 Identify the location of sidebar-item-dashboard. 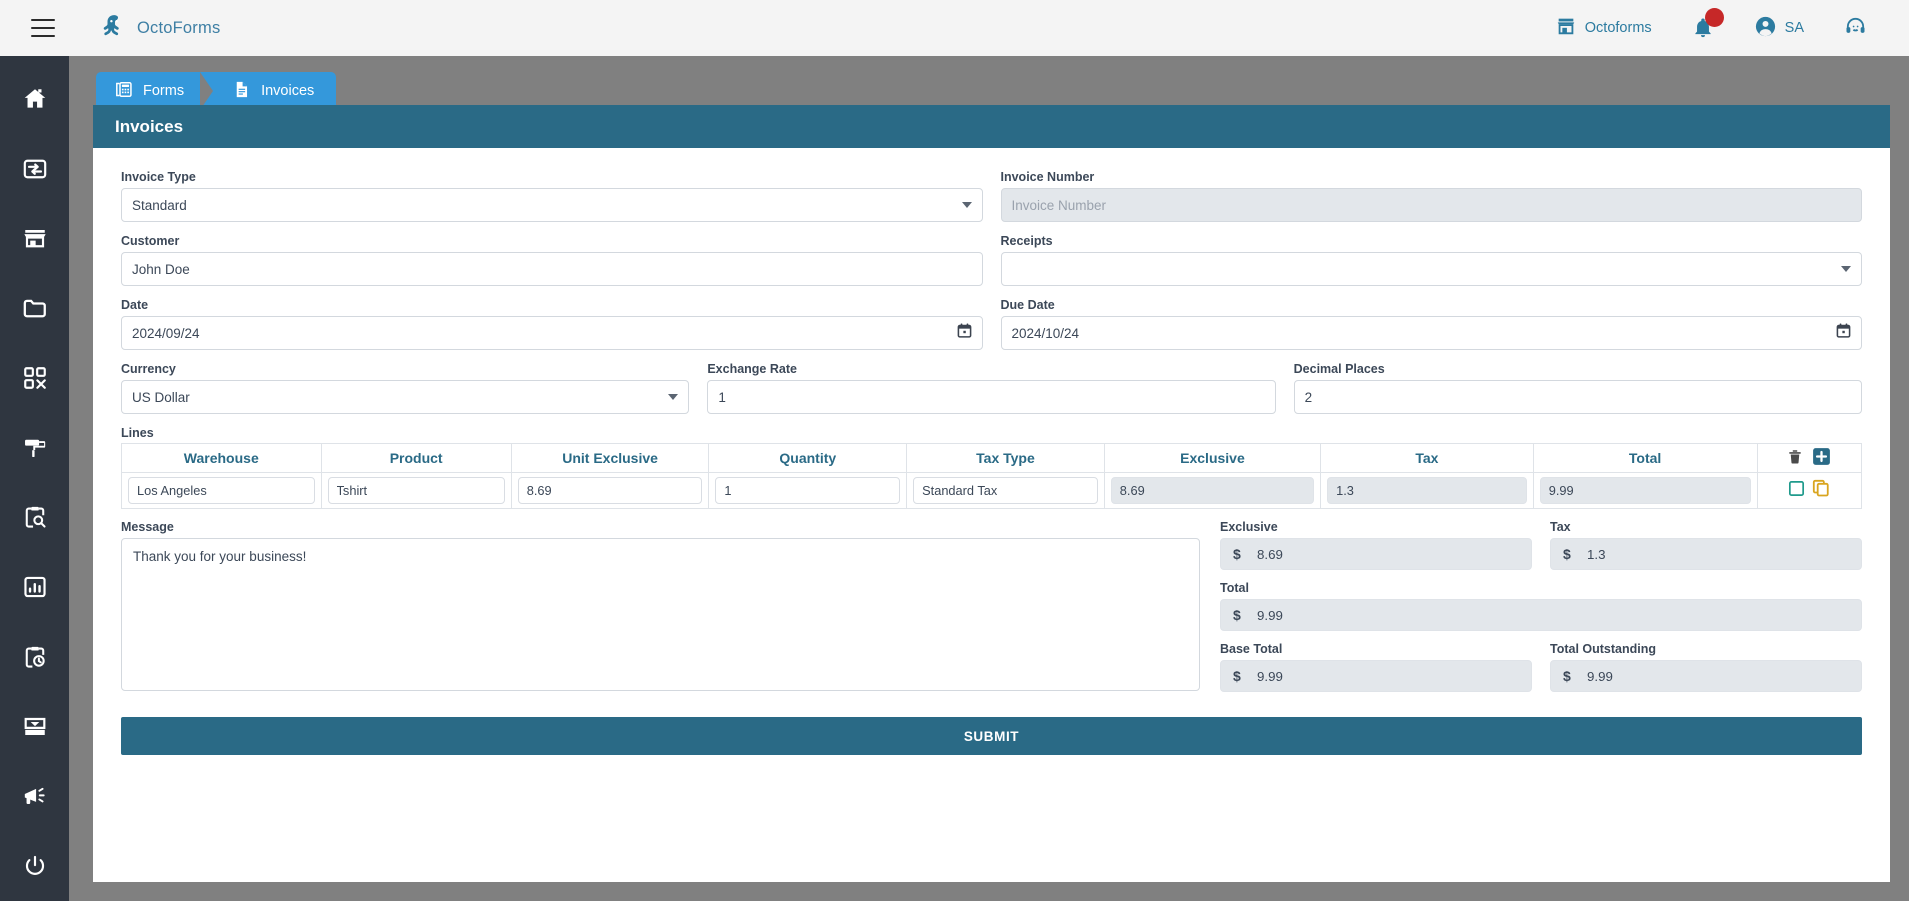
(34, 169).